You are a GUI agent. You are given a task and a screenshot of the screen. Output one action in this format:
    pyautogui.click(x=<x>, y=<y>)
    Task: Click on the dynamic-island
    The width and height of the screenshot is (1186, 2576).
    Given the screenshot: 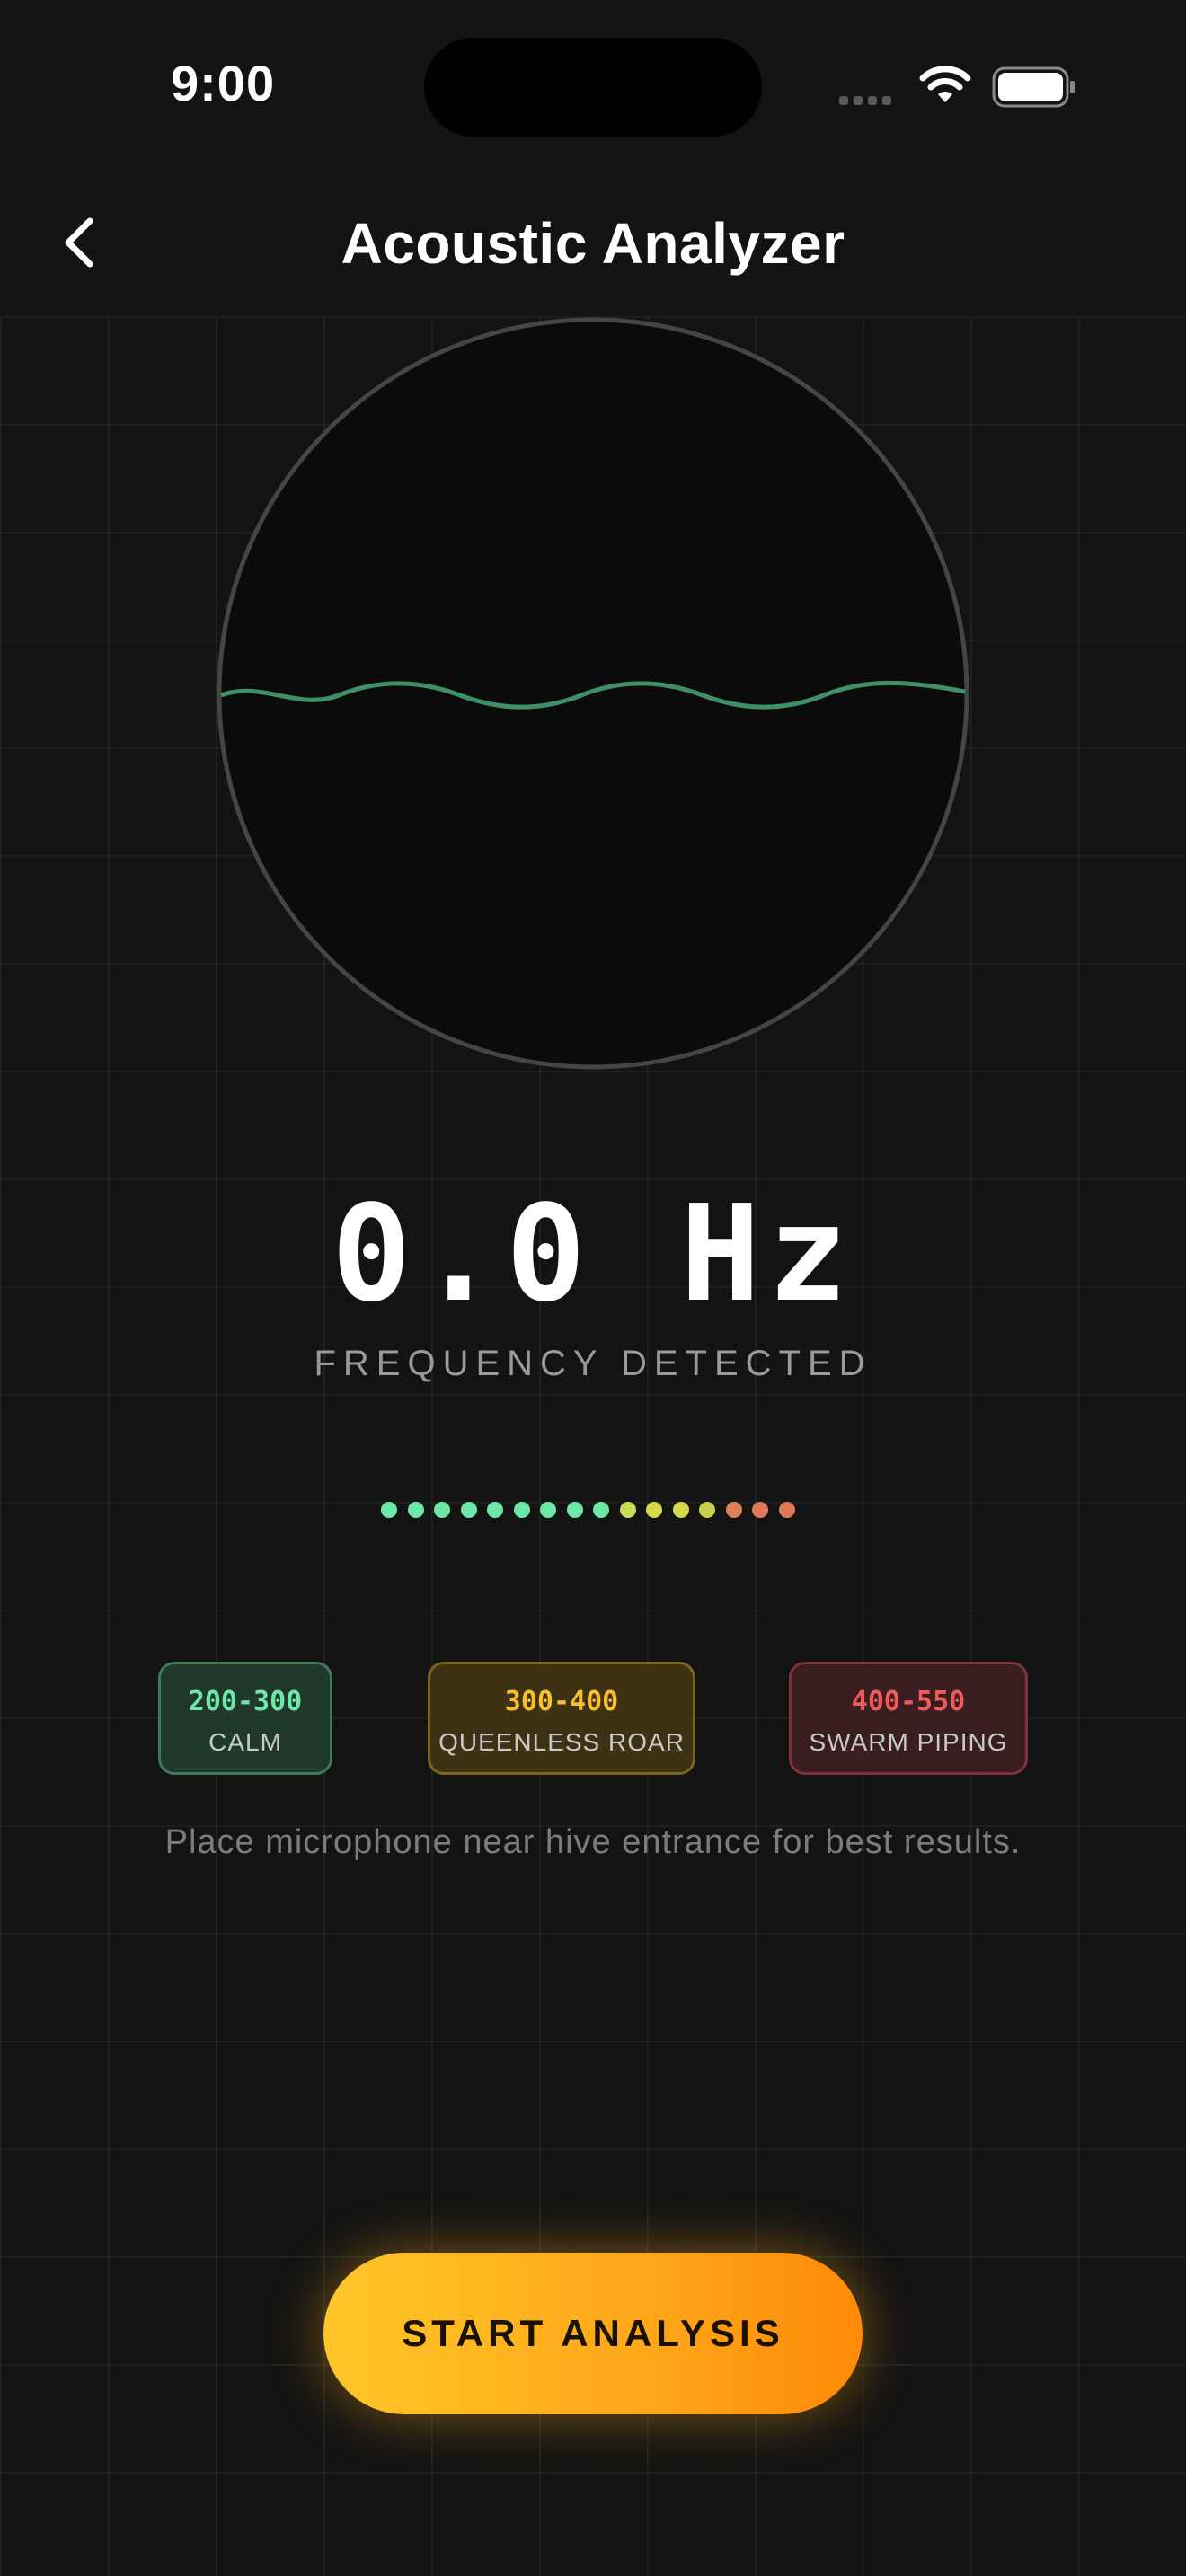 What is the action you would take?
    pyautogui.click(x=593, y=87)
    